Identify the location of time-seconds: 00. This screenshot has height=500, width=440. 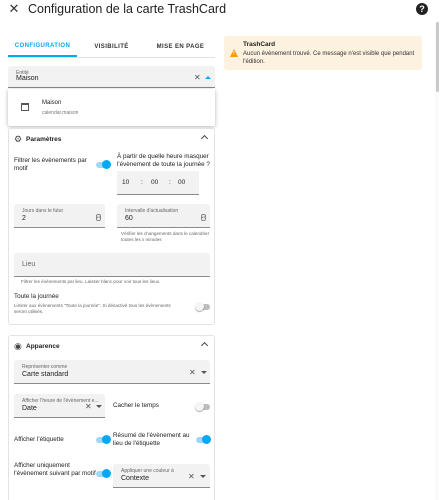
(181, 182).